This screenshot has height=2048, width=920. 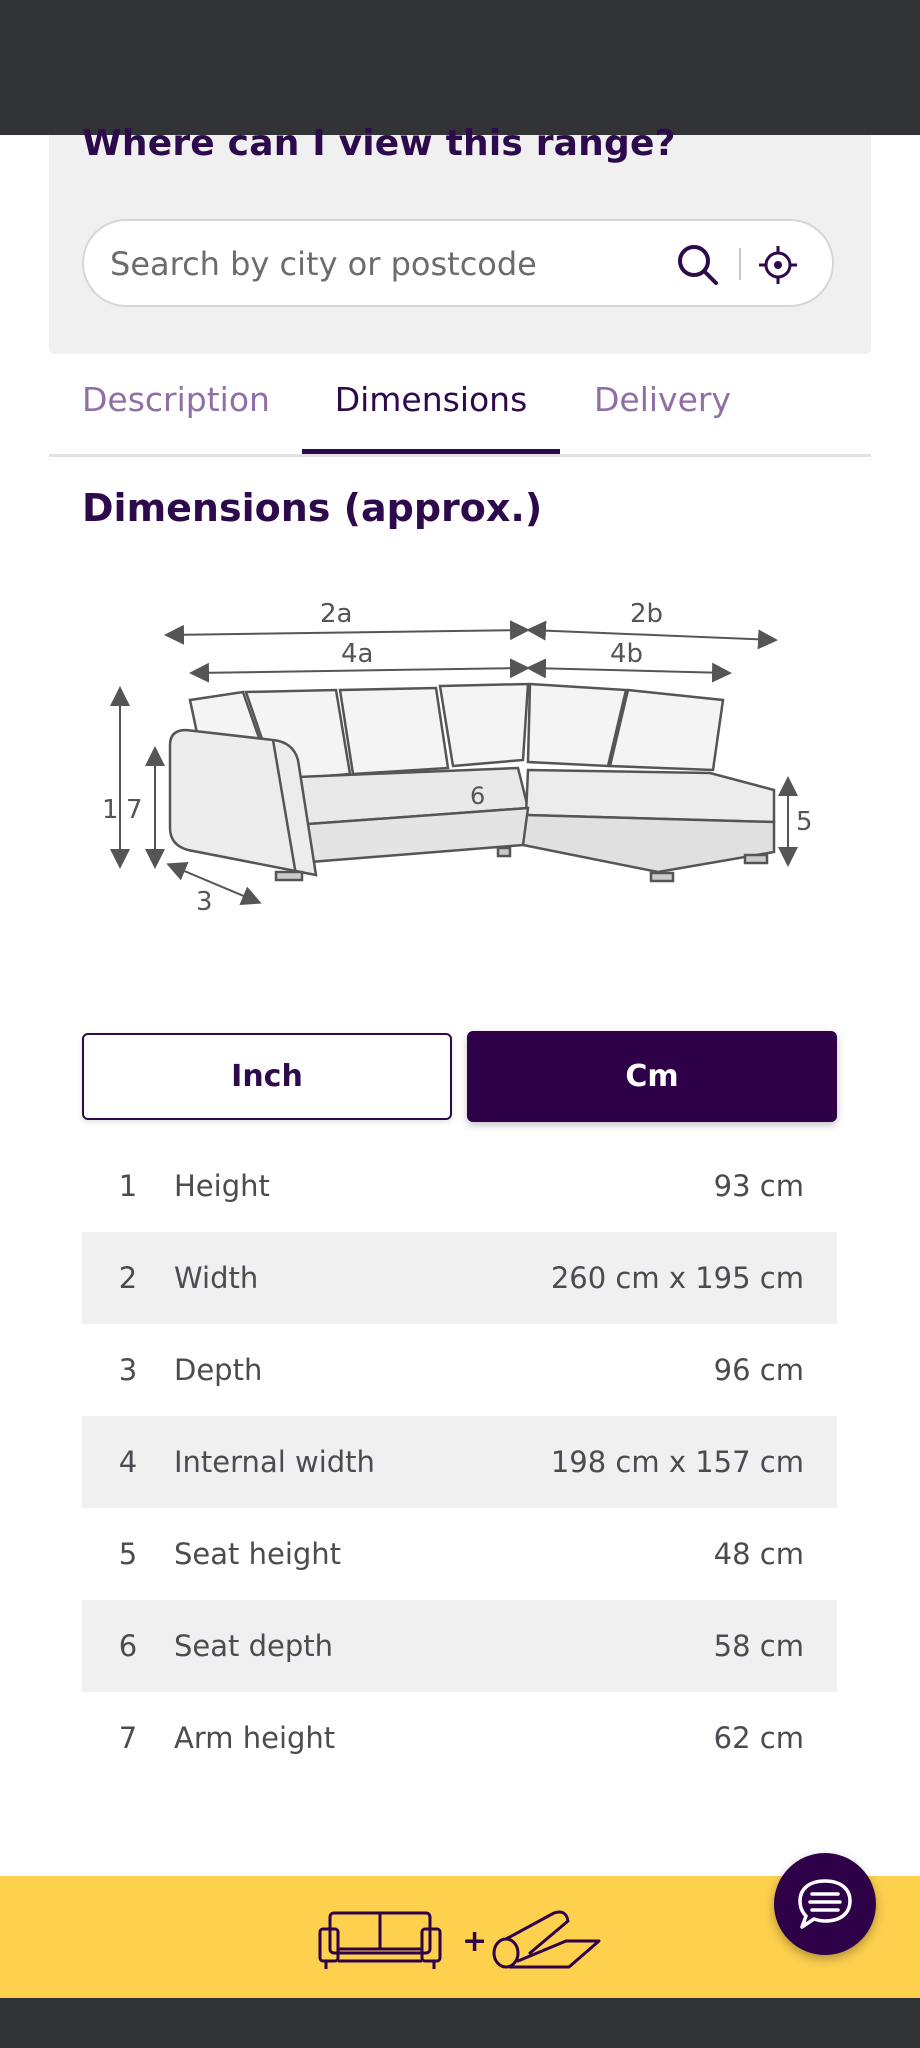 I want to click on store-search-input, so click(x=370, y=264).